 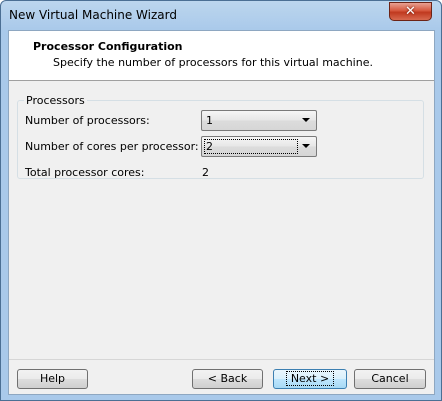 What do you see at coordinates (209, 120) in the screenshot?
I see `num-processors-value: 1` at bounding box center [209, 120].